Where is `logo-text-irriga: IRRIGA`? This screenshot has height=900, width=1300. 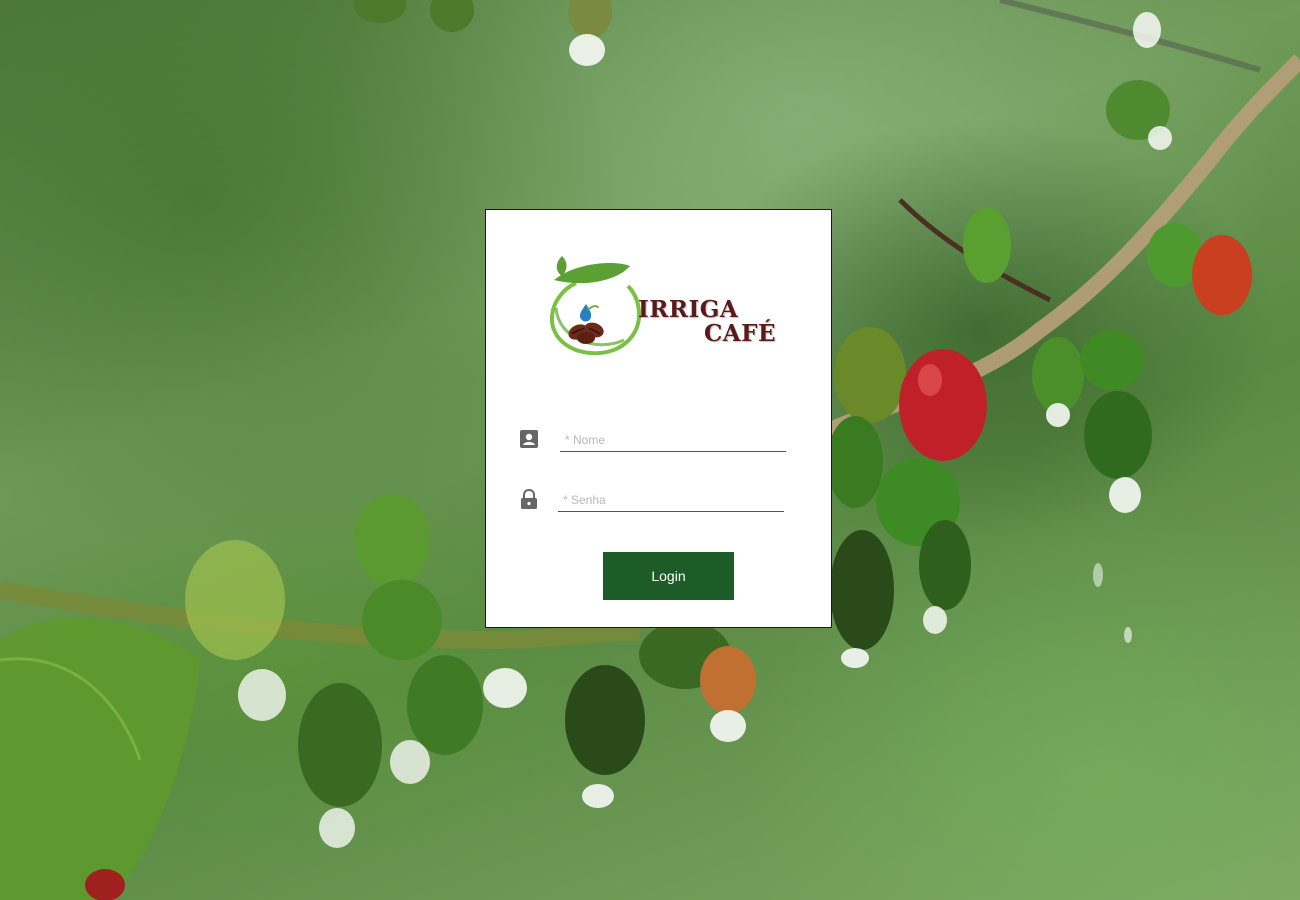
logo-text-irriga: IRRIGA is located at coordinates (688, 309).